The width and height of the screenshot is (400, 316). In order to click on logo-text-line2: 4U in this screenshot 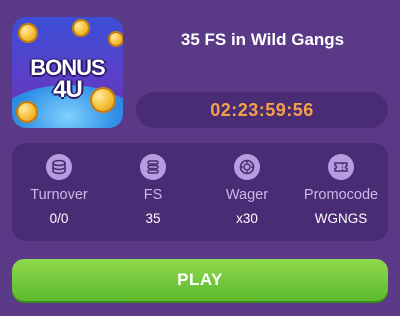, I will do `click(68, 89)`.